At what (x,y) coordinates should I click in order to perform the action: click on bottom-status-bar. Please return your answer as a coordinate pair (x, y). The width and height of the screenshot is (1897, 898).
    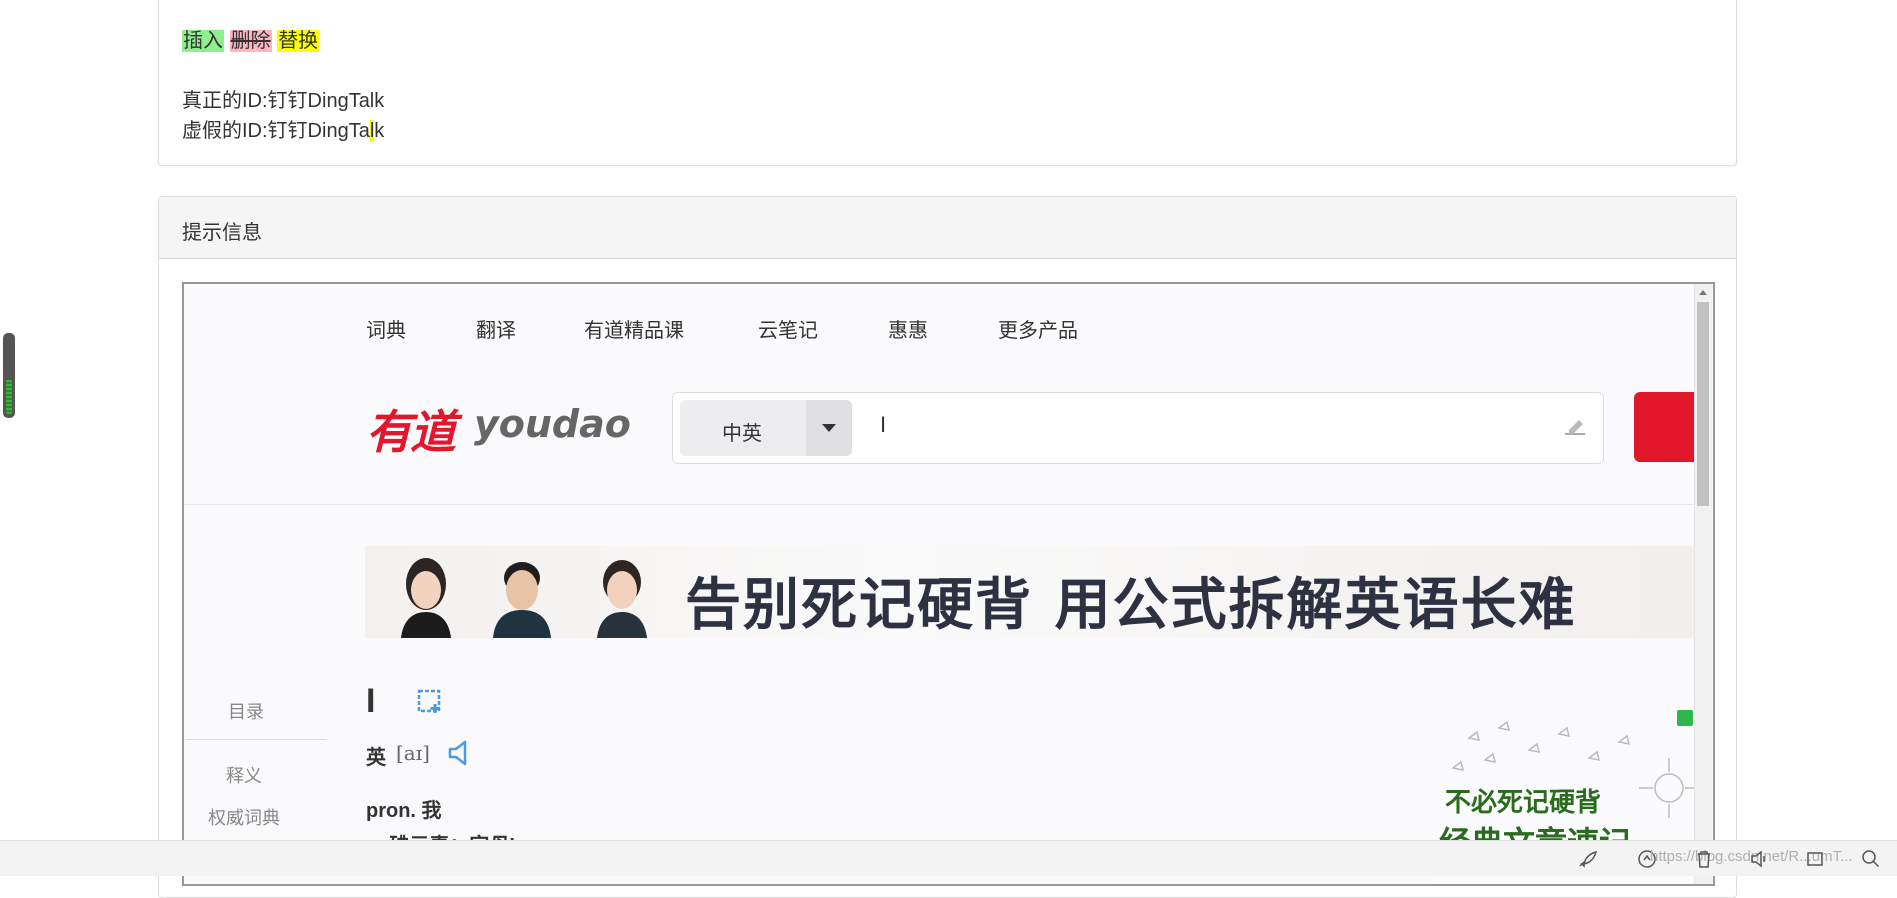
    Looking at the image, I should click on (948, 858).